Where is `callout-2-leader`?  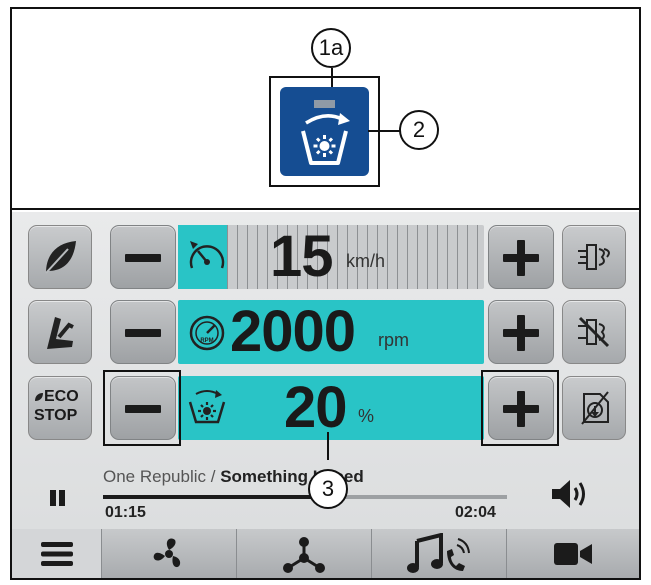
callout-2-leader is located at coordinates (384, 131).